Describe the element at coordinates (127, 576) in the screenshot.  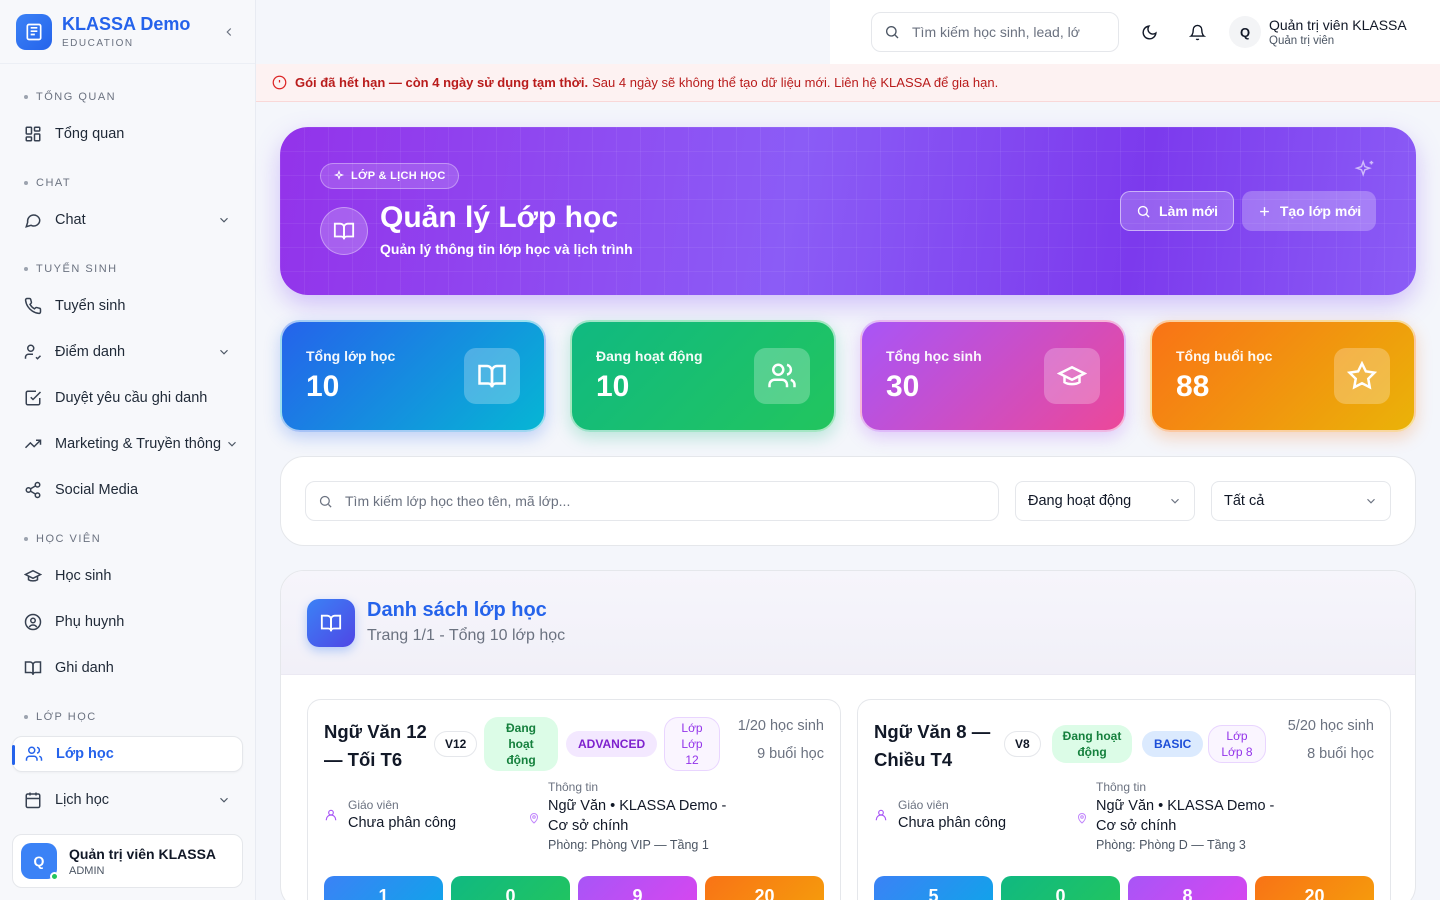
I see `sidebar-item-students: Học sinh` at that location.